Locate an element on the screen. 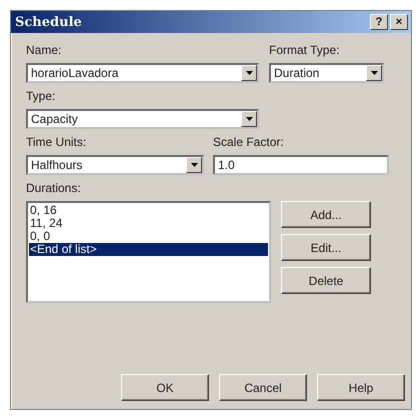  help-button: ? is located at coordinates (379, 22).